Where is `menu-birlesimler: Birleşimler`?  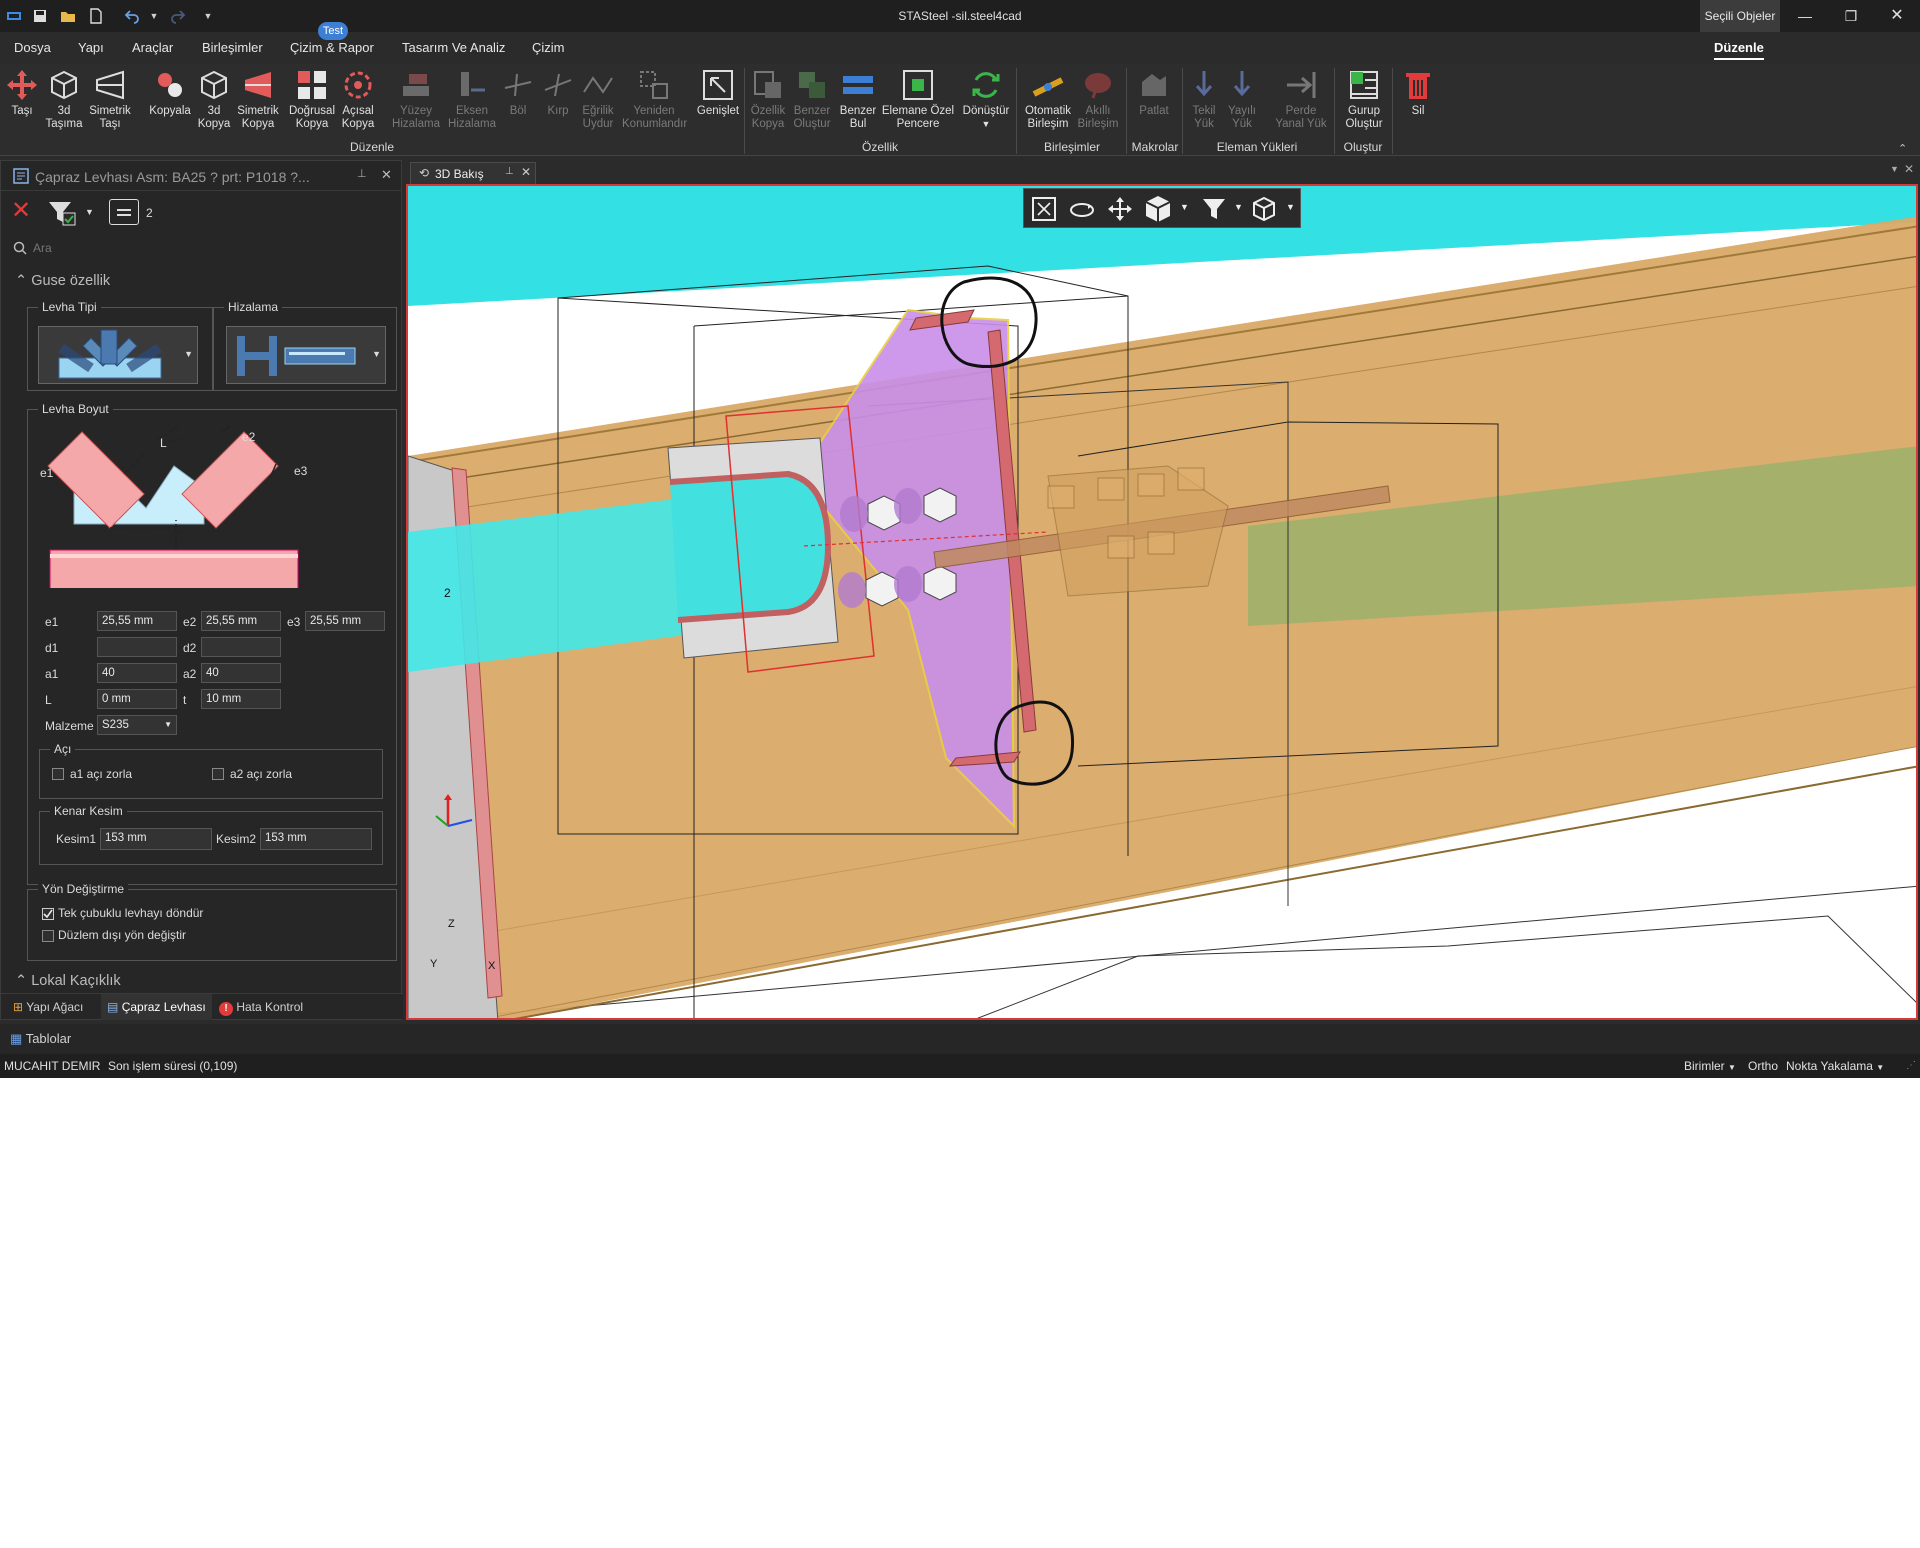
menu-birlesimler: Birleşimler is located at coordinates (232, 47).